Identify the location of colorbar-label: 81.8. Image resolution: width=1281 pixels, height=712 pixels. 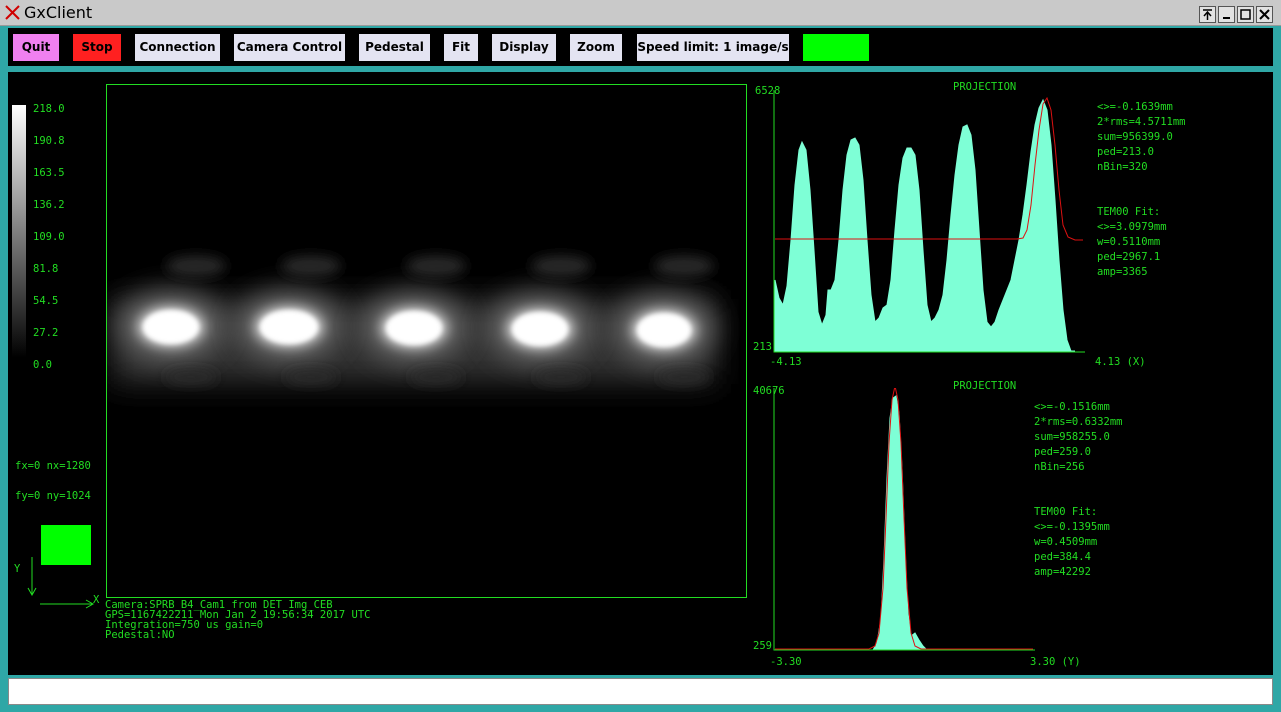
(46, 269).